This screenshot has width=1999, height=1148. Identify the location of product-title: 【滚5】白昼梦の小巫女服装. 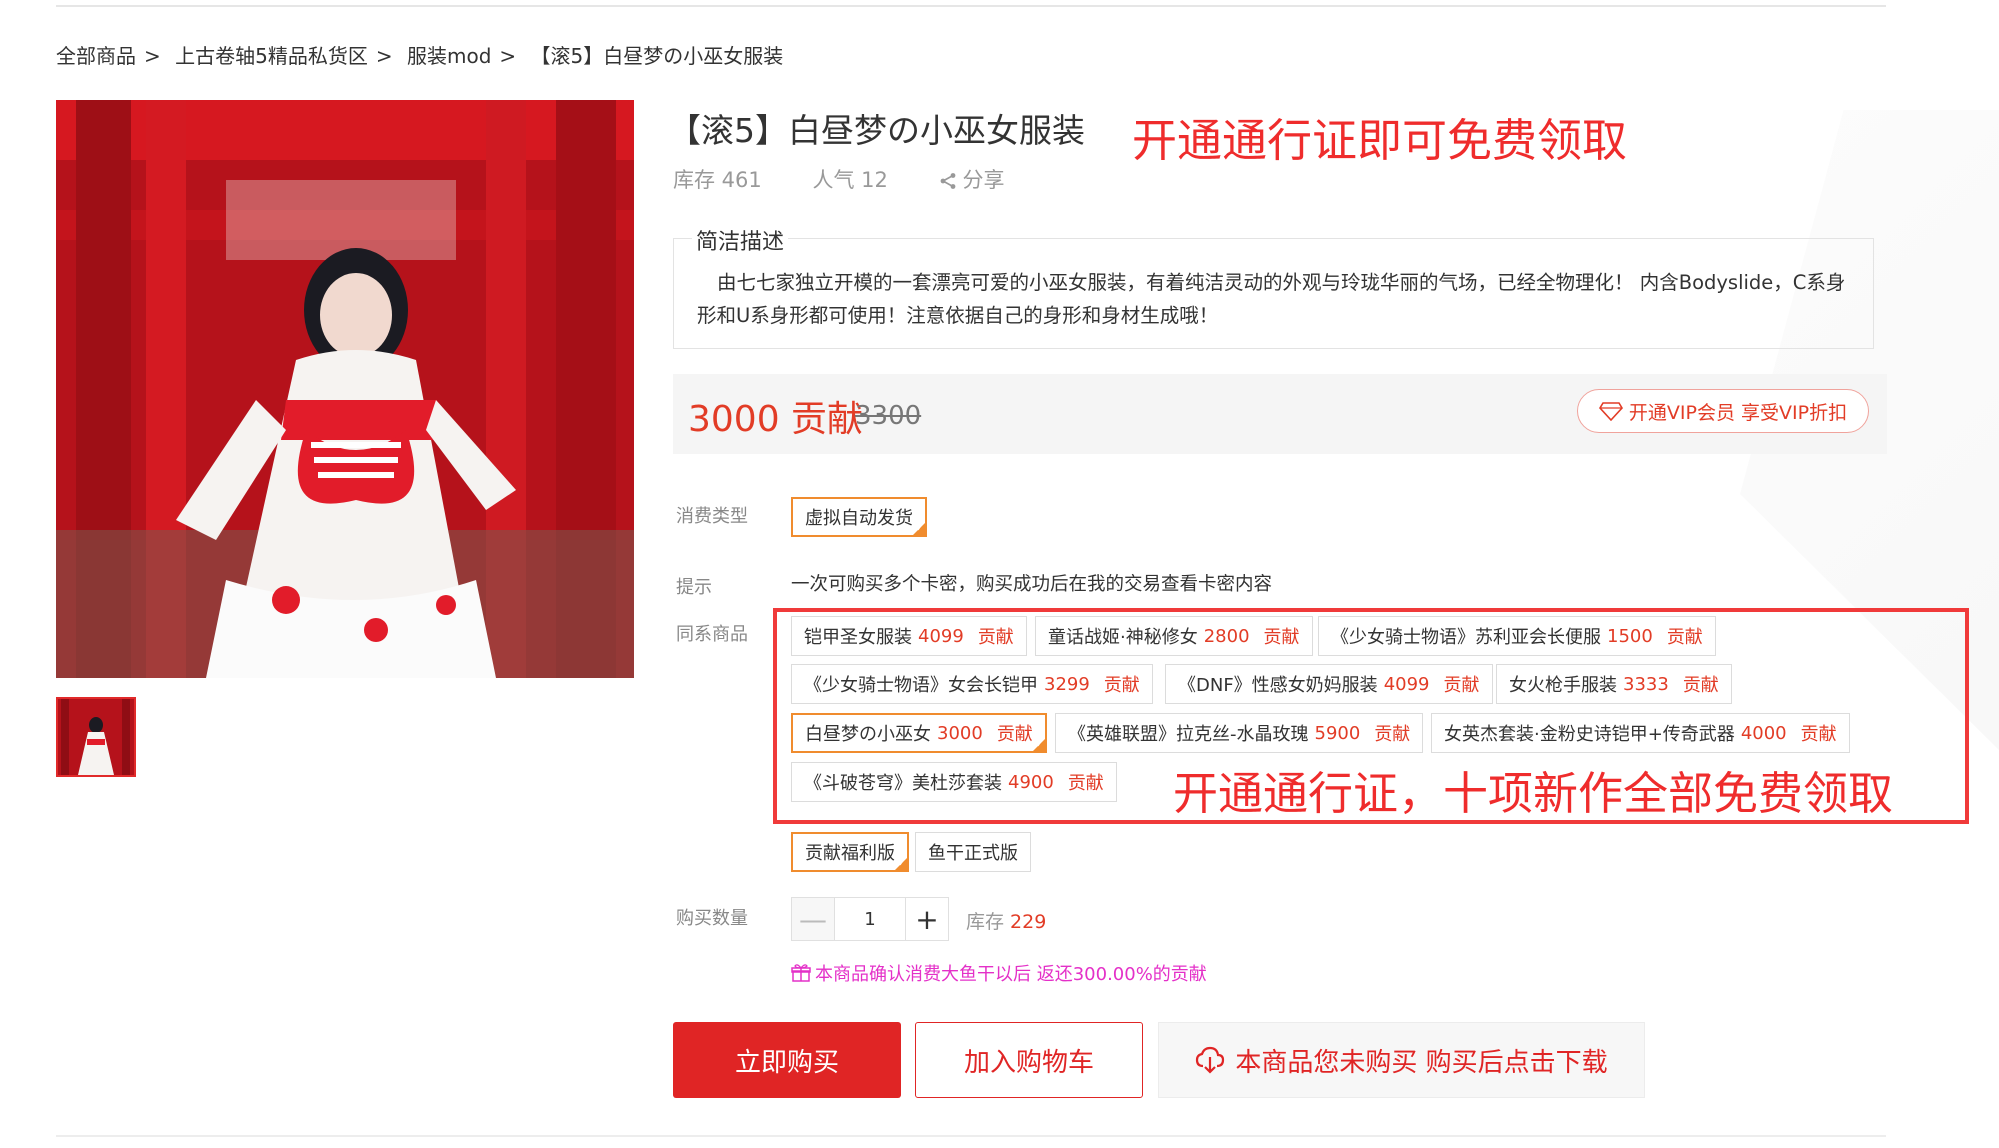
(876, 130).